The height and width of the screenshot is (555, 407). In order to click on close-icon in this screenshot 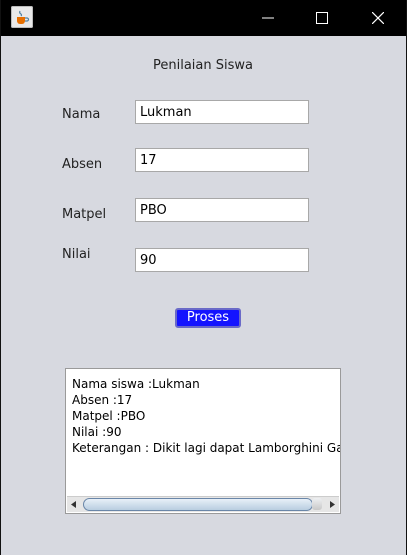, I will do `click(378, 18)`.